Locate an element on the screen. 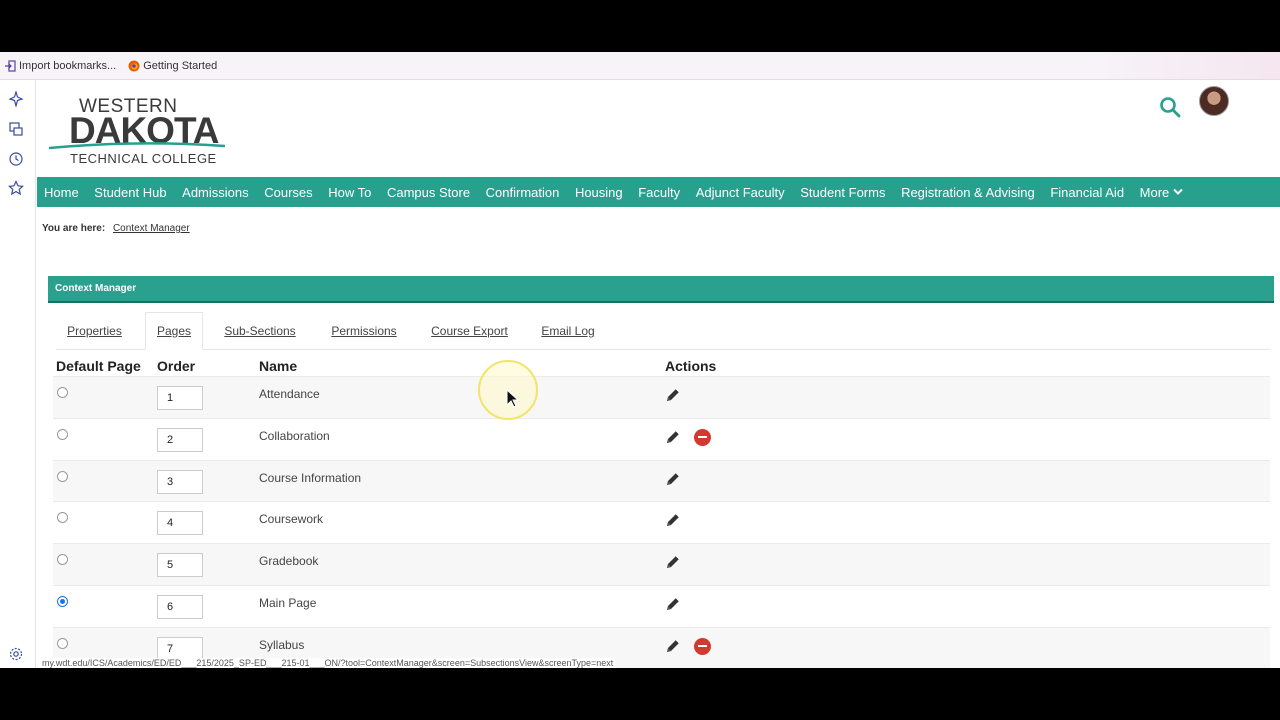 The image size is (1280, 720). table-row: 4 Coursework is located at coordinates (661, 522).